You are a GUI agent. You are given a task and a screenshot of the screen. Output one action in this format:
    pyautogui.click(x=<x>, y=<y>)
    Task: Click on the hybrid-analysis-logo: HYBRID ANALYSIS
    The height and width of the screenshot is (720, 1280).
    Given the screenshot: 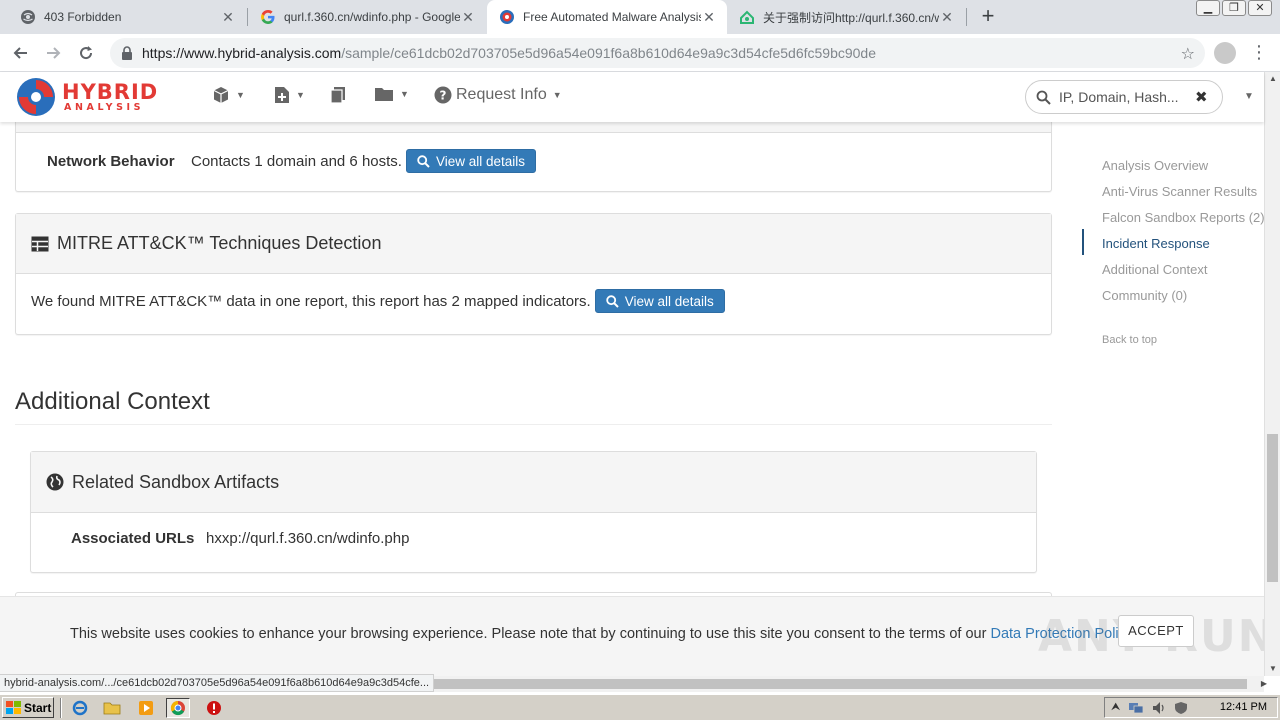 What is the action you would take?
    pyautogui.click(x=99, y=97)
    